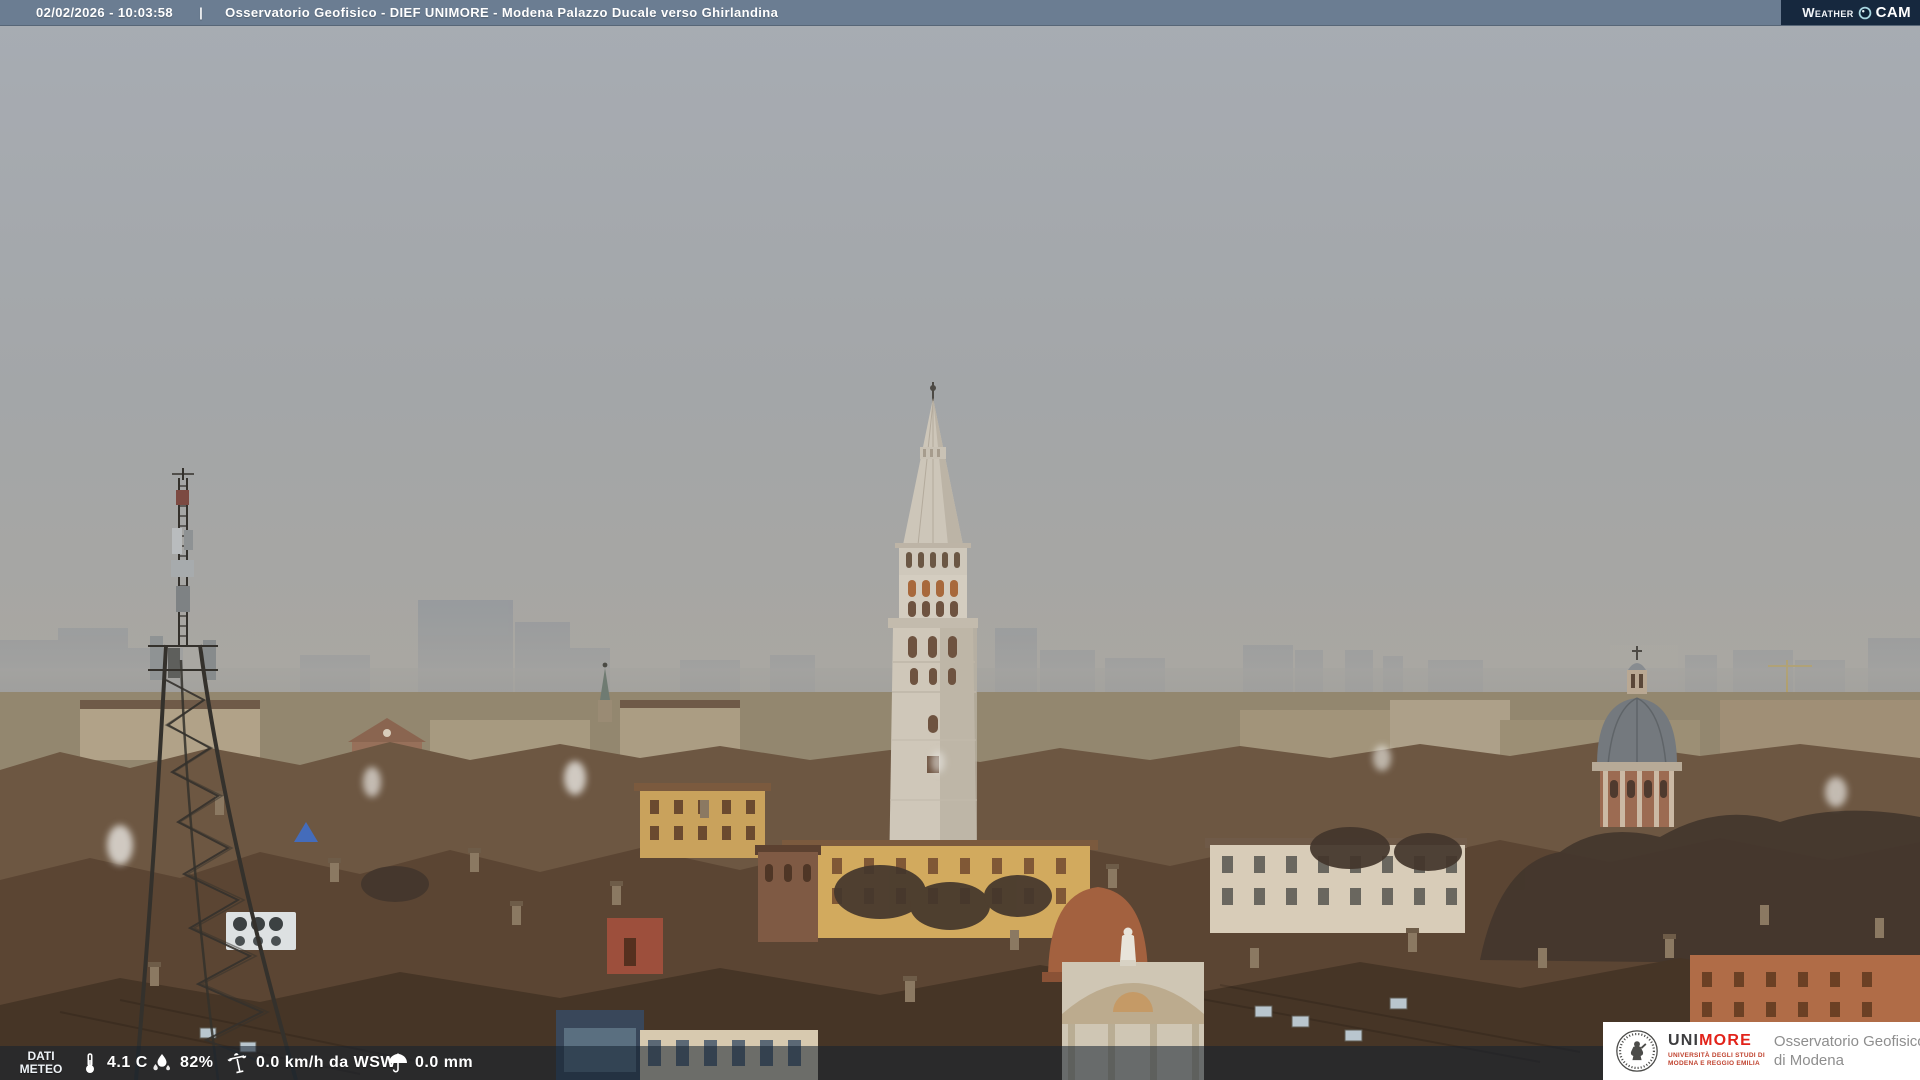 Image resolution: width=1920 pixels, height=1080 pixels. I want to click on humidity-item: 82%, so click(182, 1063).